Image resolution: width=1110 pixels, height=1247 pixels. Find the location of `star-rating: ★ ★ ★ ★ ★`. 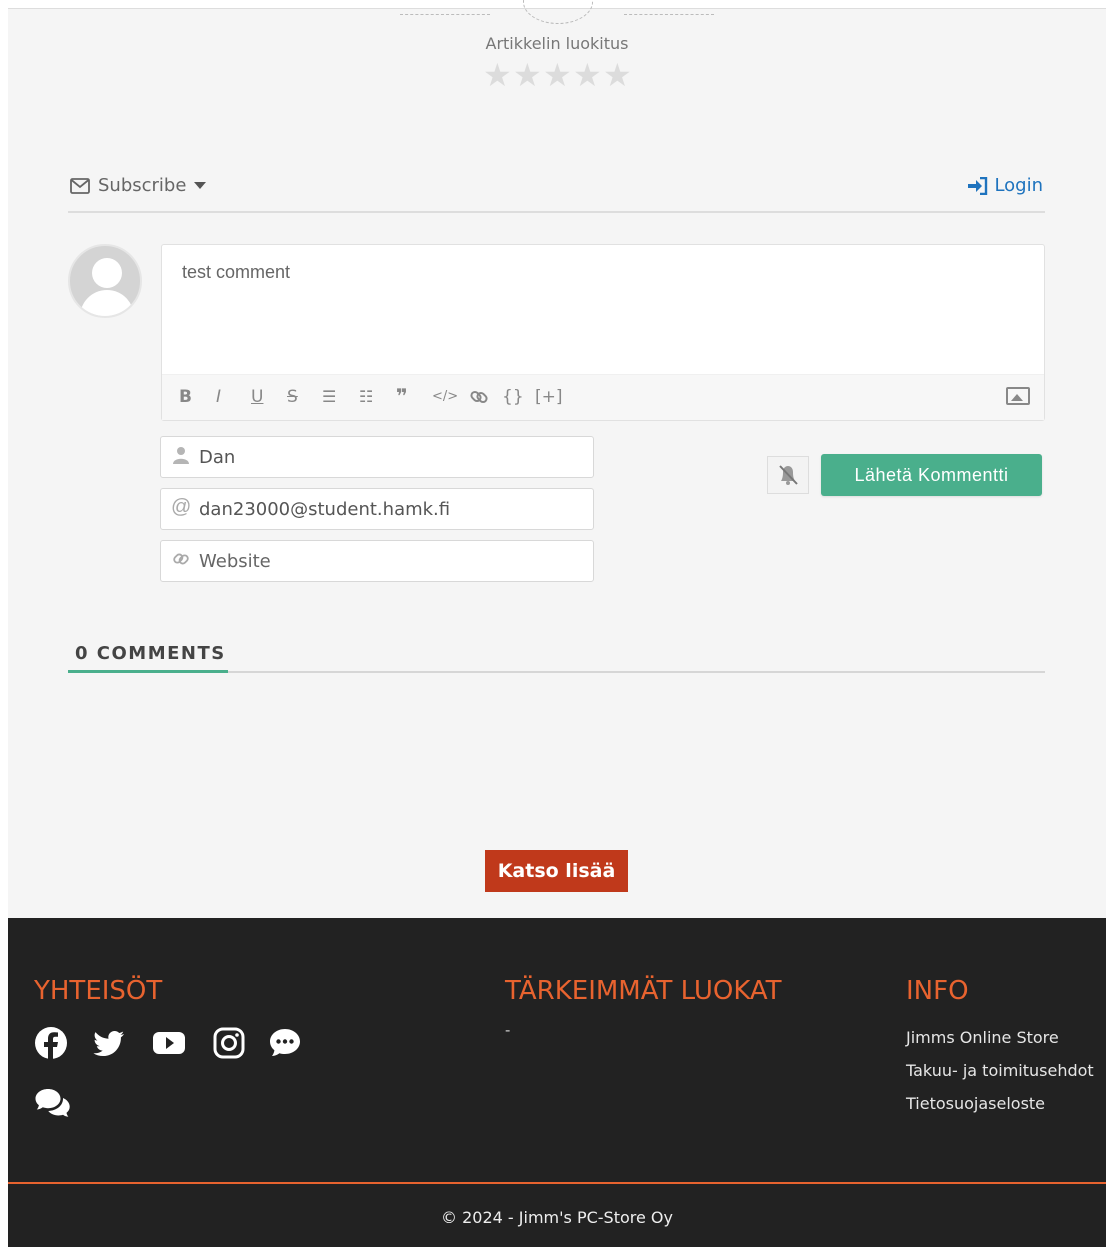

star-rating: ★ ★ ★ ★ ★ is located at coordinates (557, 75).